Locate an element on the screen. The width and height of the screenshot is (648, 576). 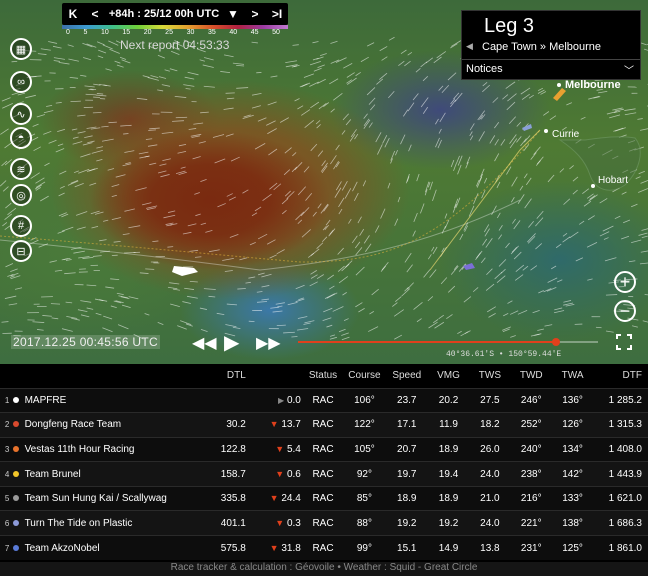
speed: 17.1 is located at coordinates (406, 425).